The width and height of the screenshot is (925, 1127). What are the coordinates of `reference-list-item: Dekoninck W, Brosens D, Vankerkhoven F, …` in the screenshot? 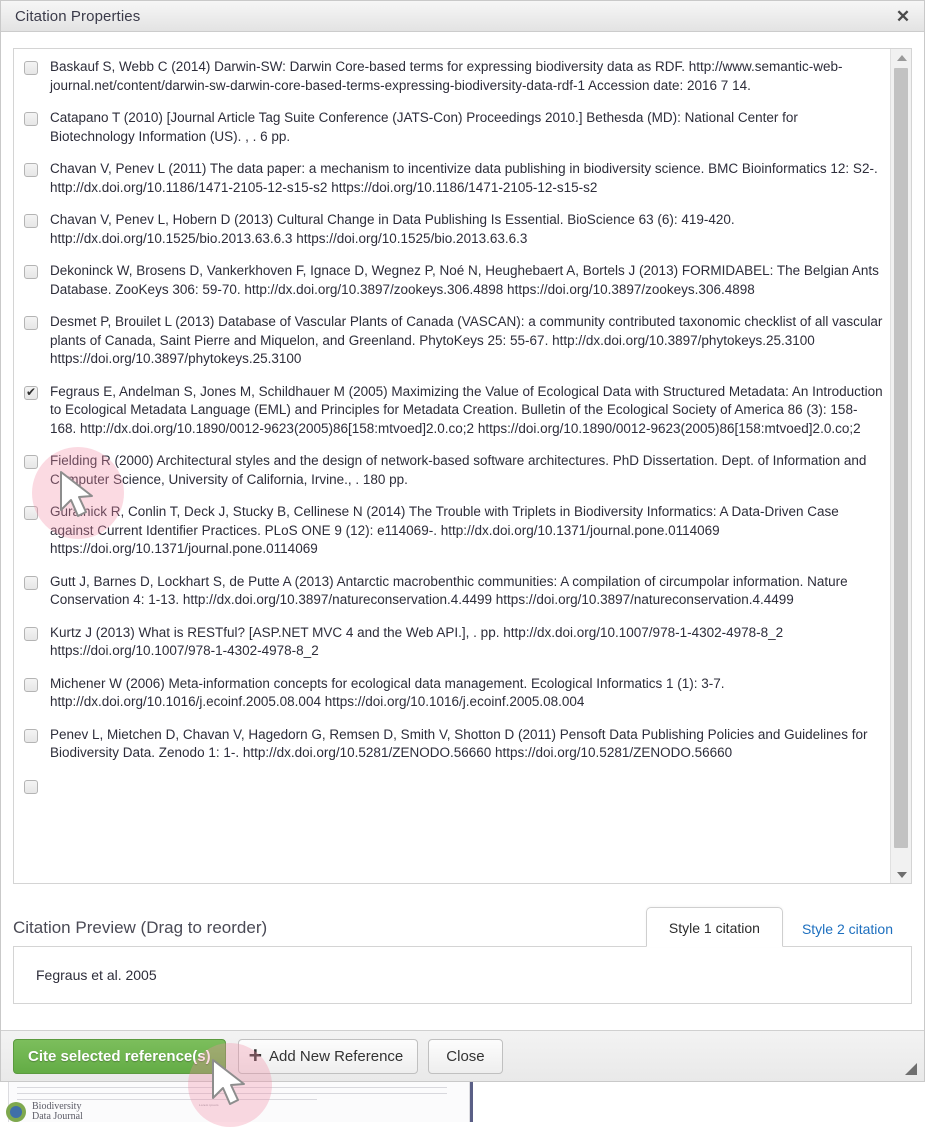 It's located at (452, 280).